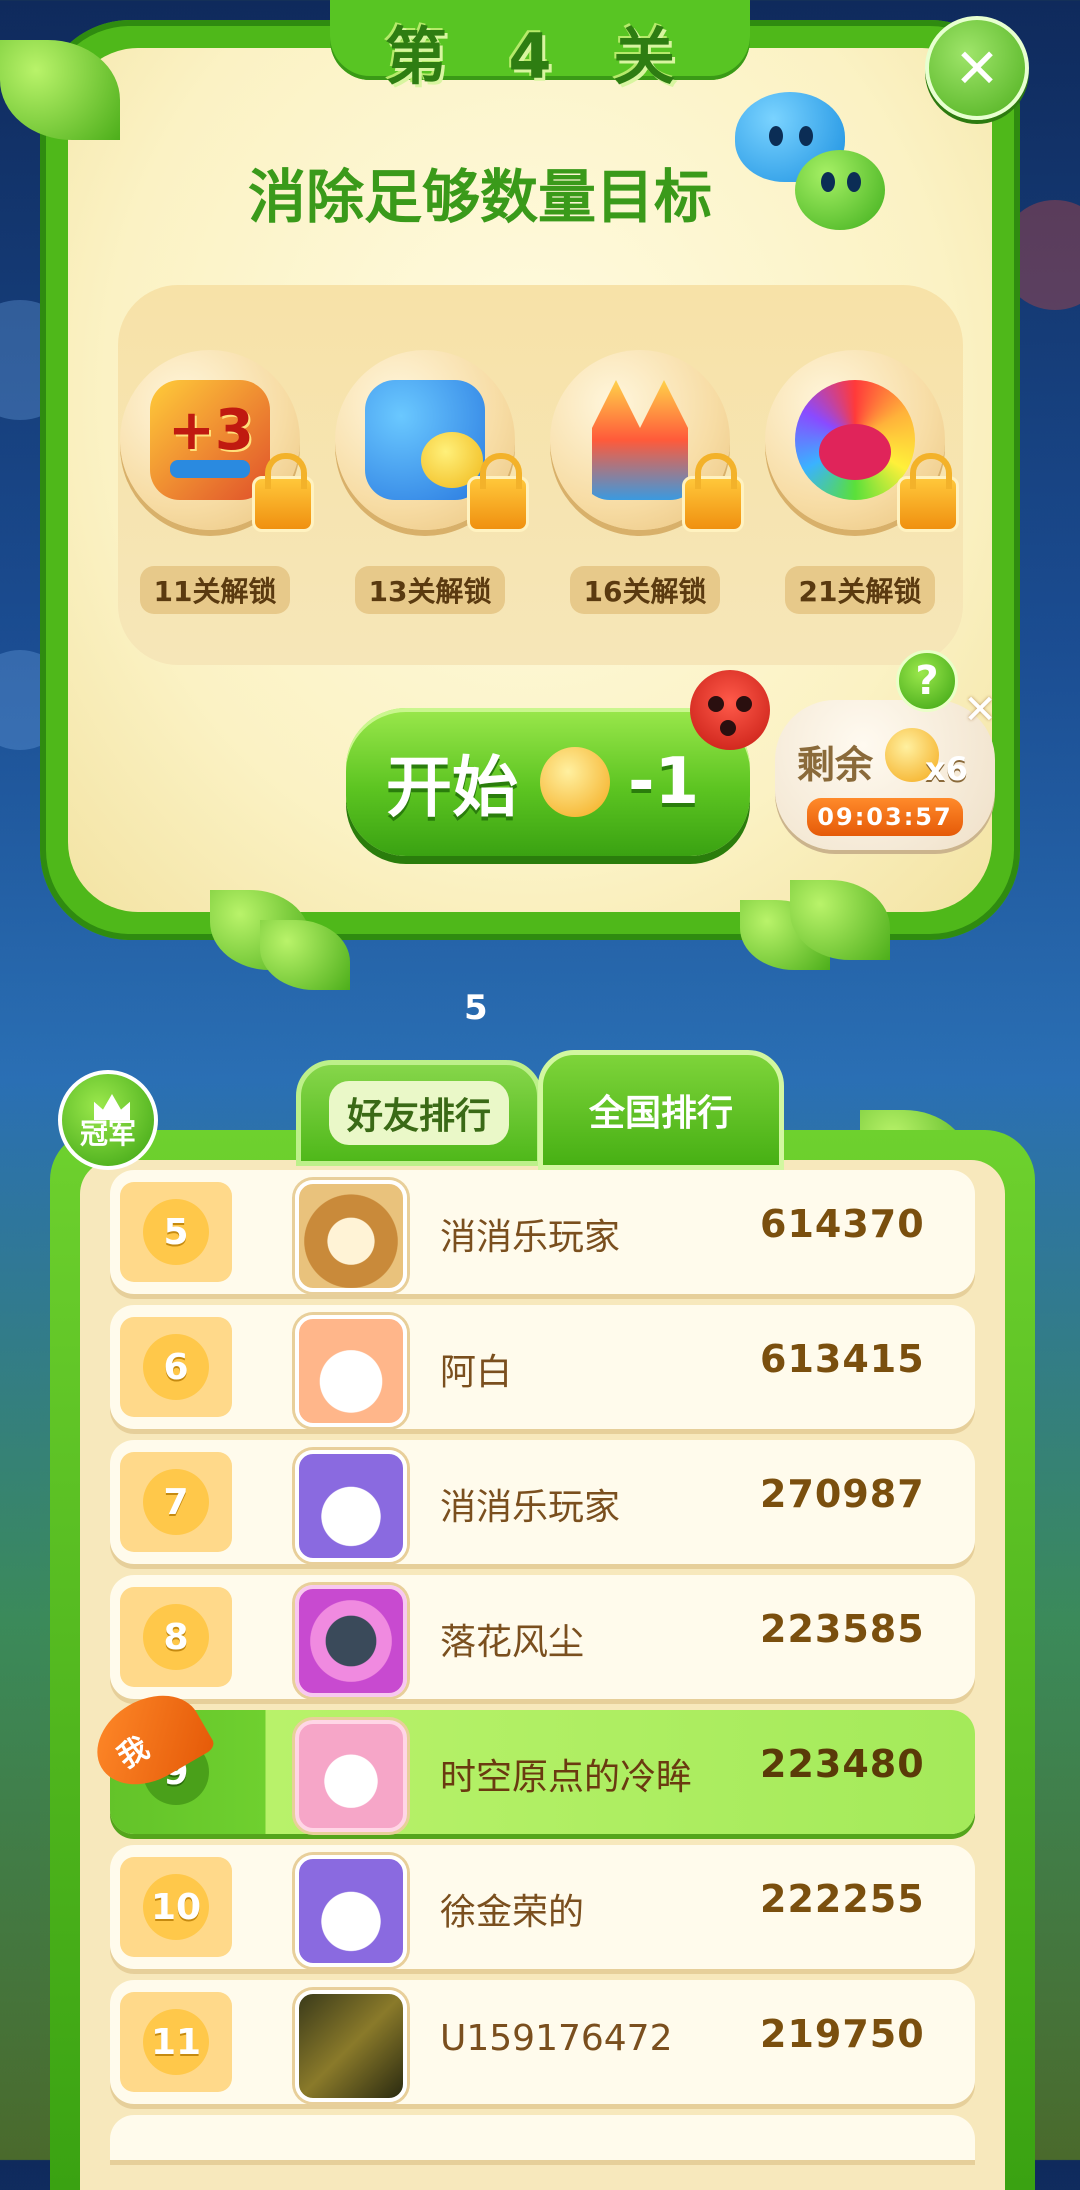 The width and height of the screenshot is (1080, 2190). I want to click on question-icon: ?, so click(927, 681).